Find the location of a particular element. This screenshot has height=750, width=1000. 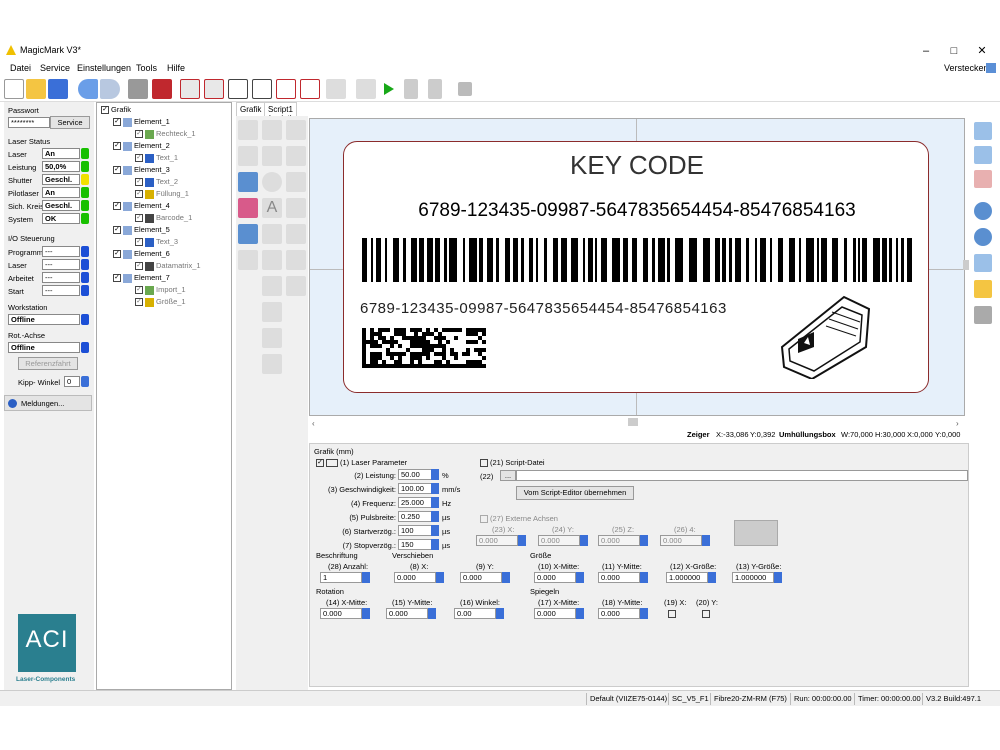

play-icon is located at coordinates (389, 89).